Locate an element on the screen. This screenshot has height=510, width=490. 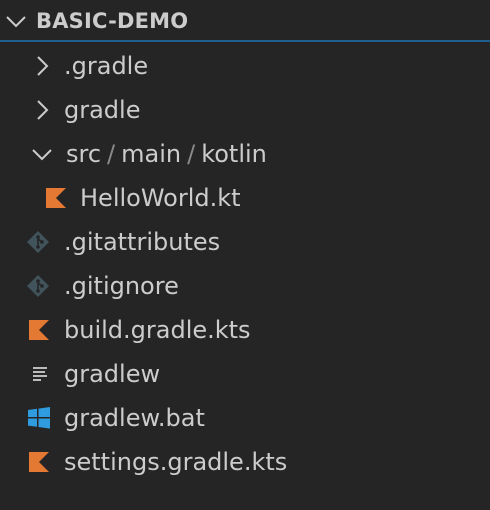
compact-folder-path: src / main / kotlin is located at coordinates (166, 154).